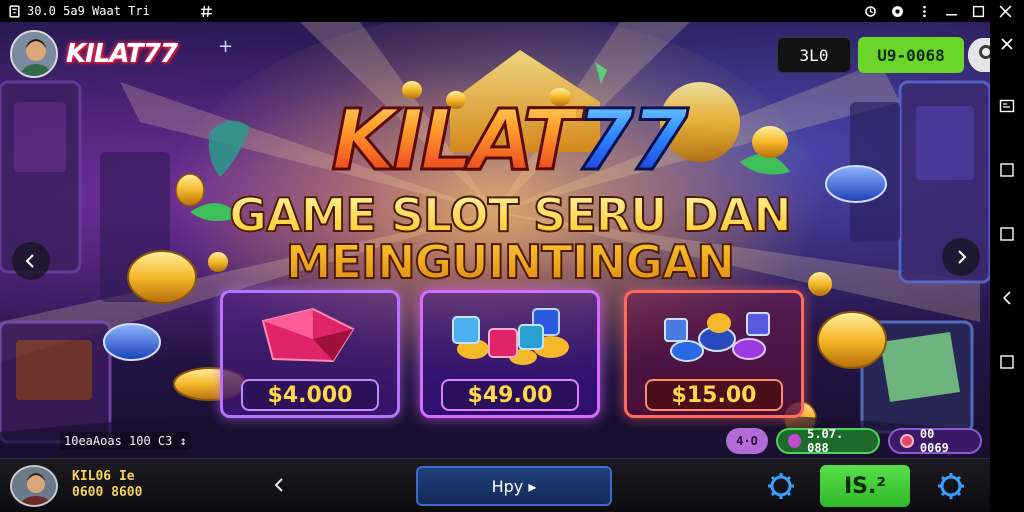 The height and width of the screenshot is (512, 1024). I want to click on tagline-line-2: MEINGUINTINGAN, so click(510, 261).